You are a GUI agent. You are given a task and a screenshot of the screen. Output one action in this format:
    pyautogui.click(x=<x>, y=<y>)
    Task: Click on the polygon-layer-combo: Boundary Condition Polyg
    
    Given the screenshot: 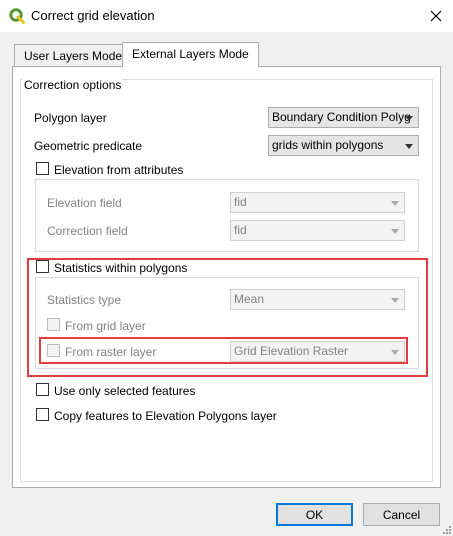 What is the action you would take?
    pyautogui.click(x=343, y=117)
    